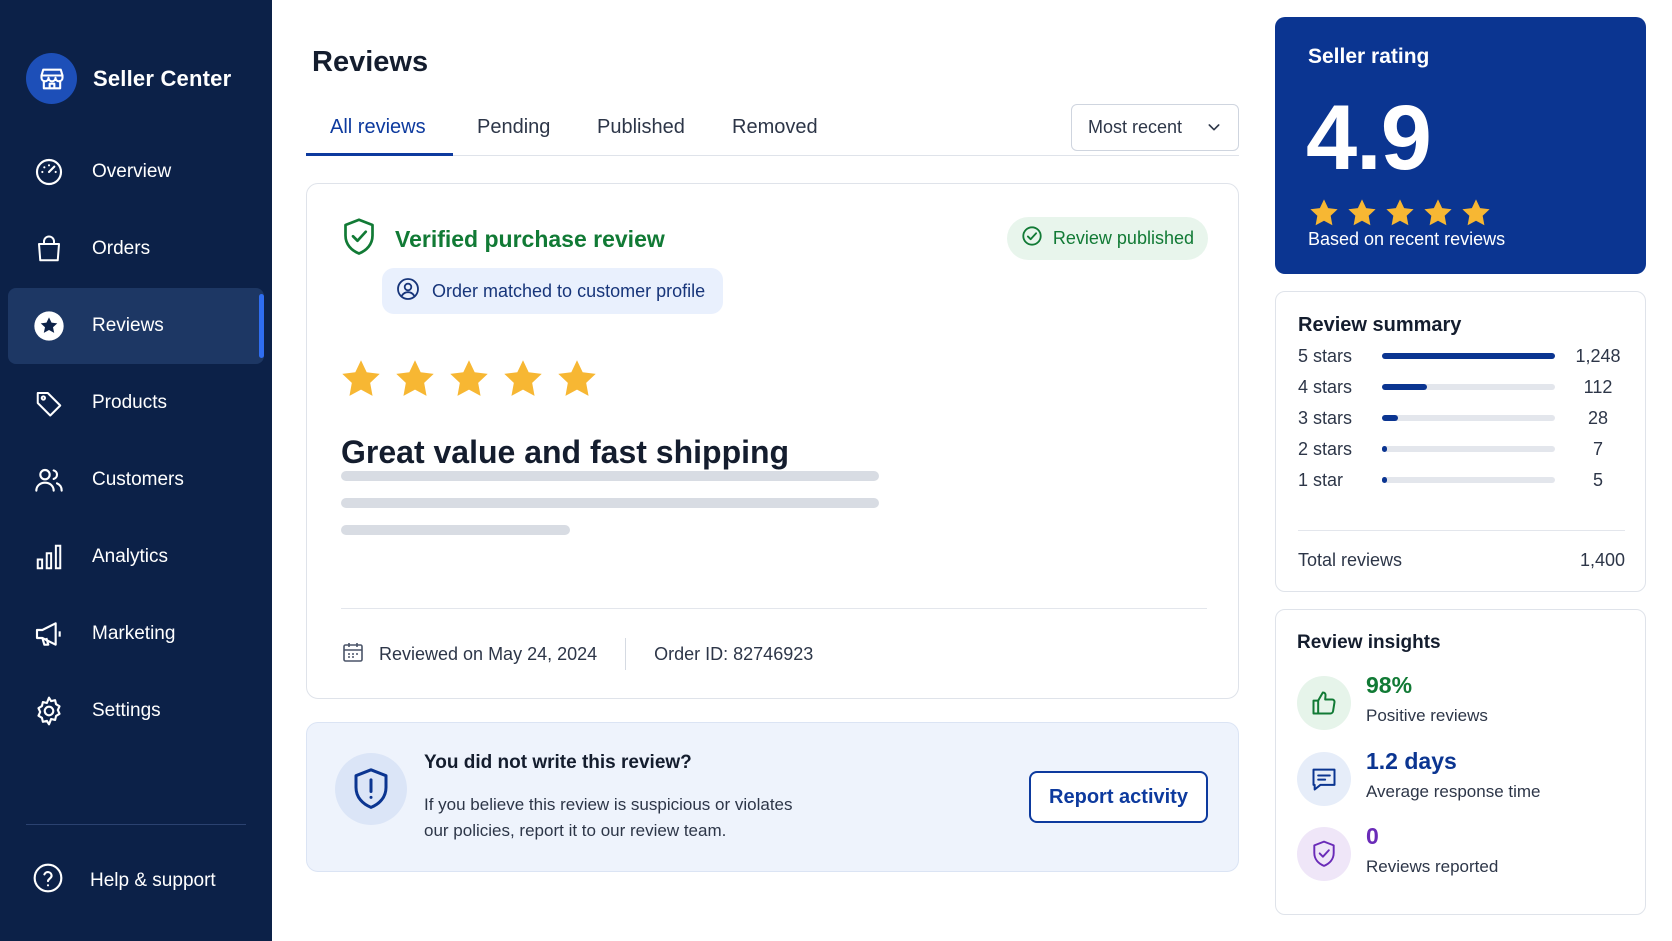 This screenshot has width=1672, height=941. What do you see at coordinates (1350, 560) in the screenshot?
I see `total-reviews-label: Total reviews` at bounding box center [1350, 560].